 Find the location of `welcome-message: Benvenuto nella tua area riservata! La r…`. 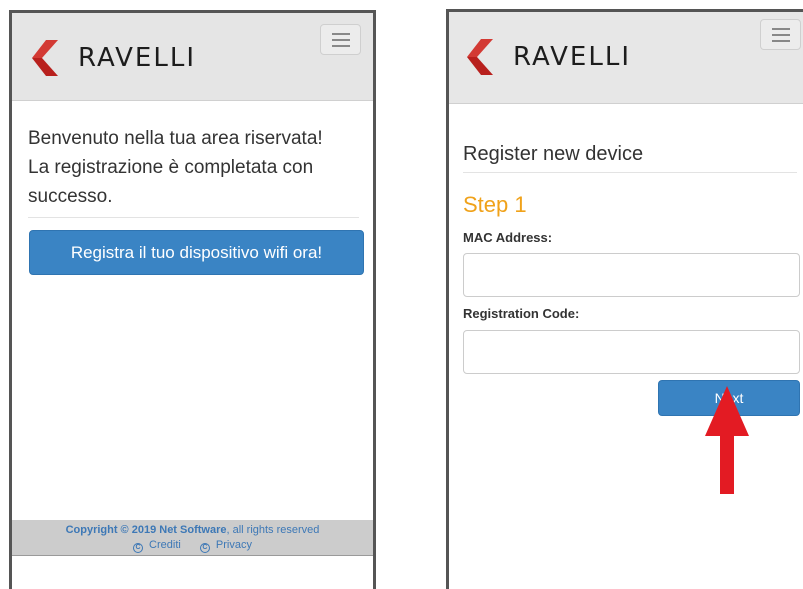

welcome-message: Benvenuto nella tua area riservata! La r… is located at coordinates (193, 171).